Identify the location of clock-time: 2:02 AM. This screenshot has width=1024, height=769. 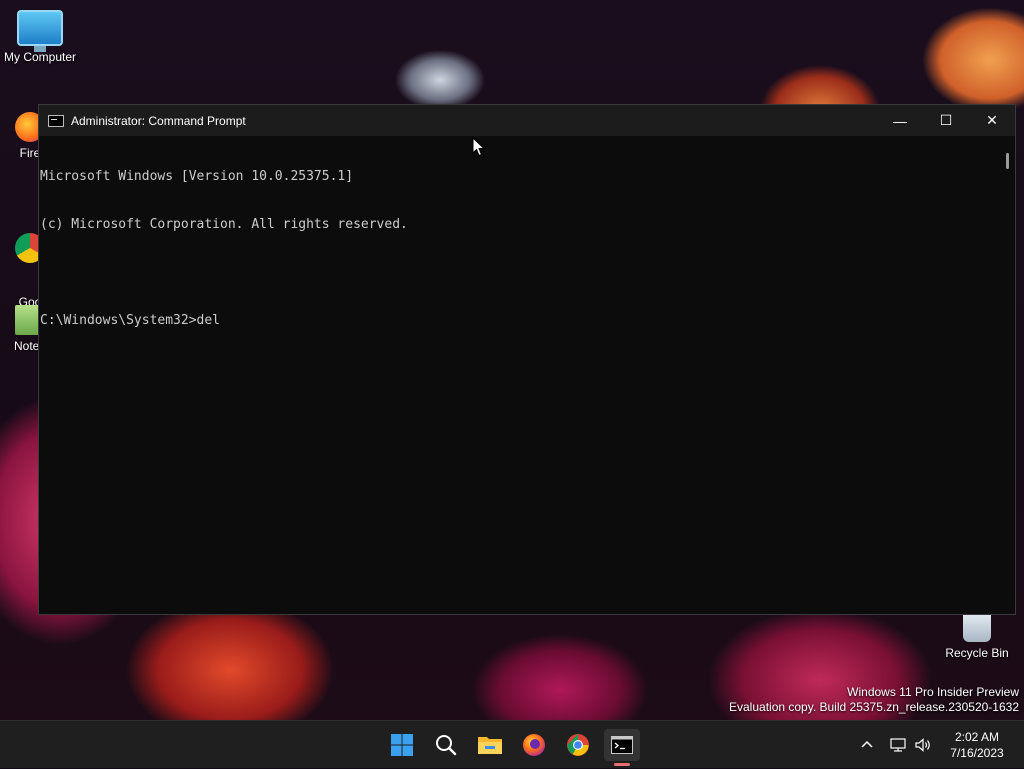
(977, 737).